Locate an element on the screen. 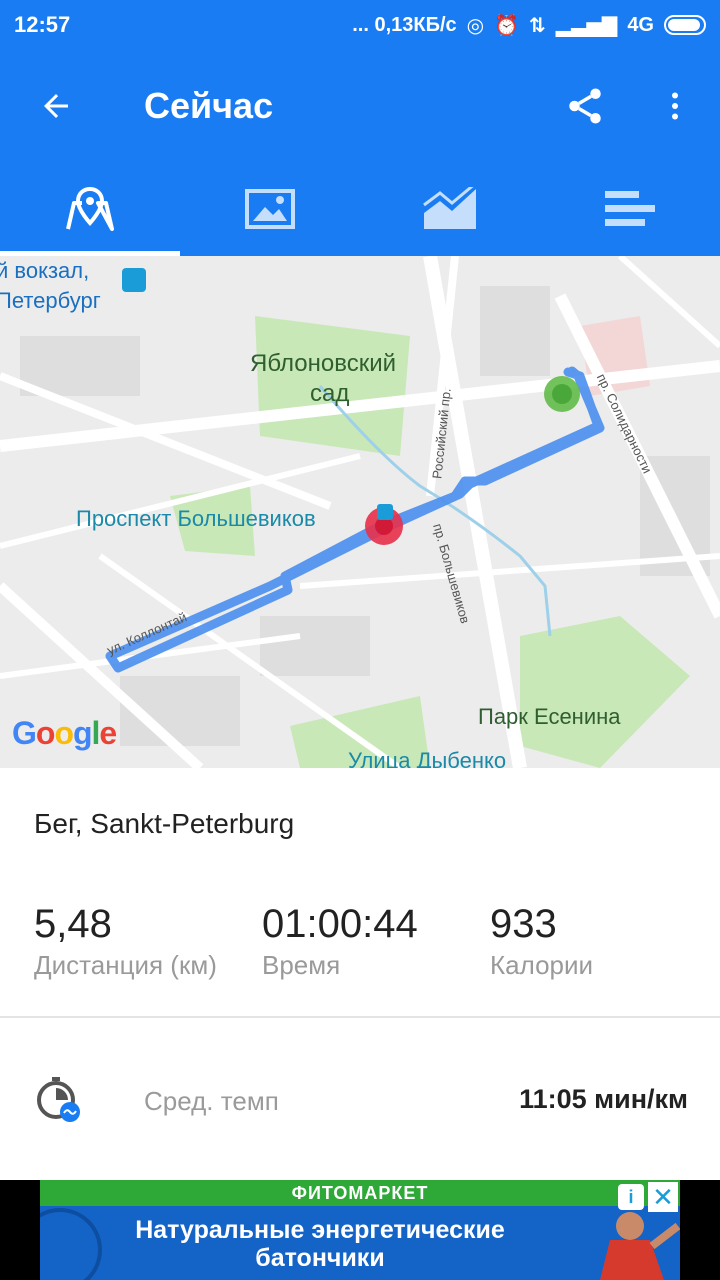  stat-calories: 933 Калории is located at coordinates (541, 940).